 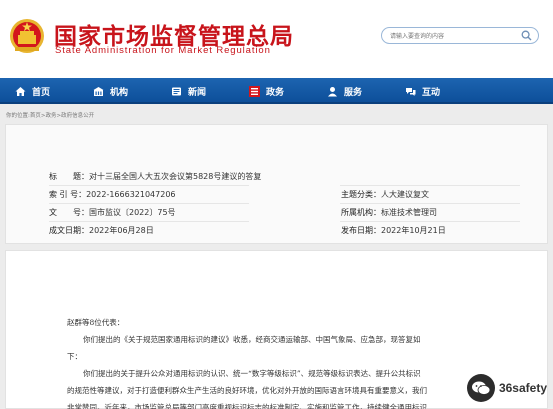 What do you see at coordinates (50, 115) in the screenshot?
I see `breadcrumb: 你的位置:首页>政务>政府信息公开` at bounding box center [50, 115].